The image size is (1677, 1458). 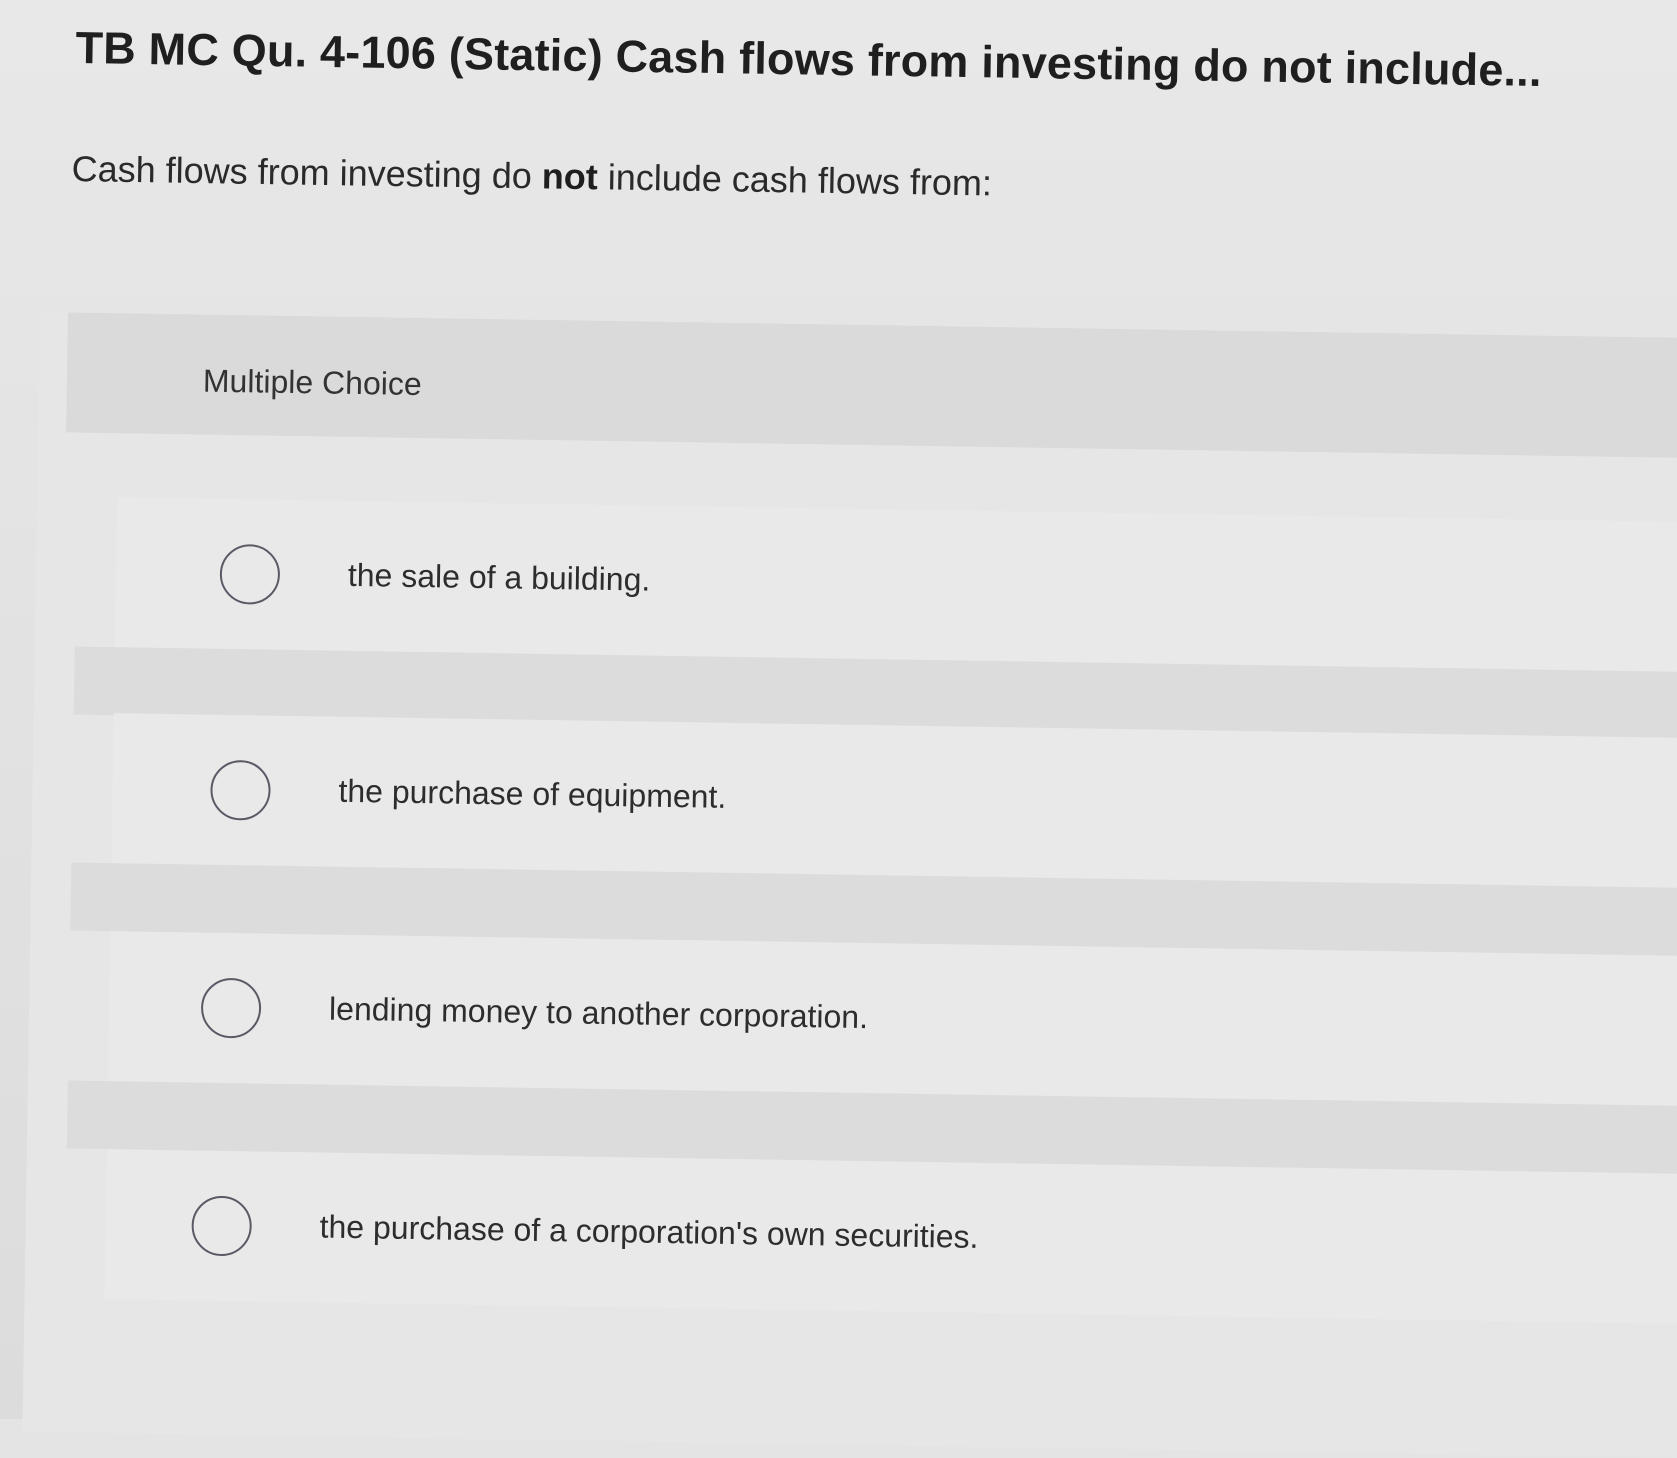 What do you see at coordinates (499, 577) in the screenshot?
I see `choice-label: the sale of a building.` at bounding box center [499, 577].